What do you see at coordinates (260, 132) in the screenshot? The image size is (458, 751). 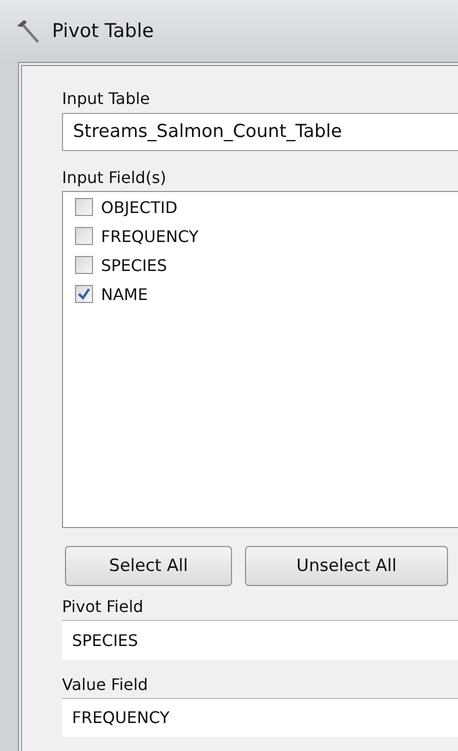 I see `input-field: Streams_Salmon_Count_Table` at bounding box center [260, 132].